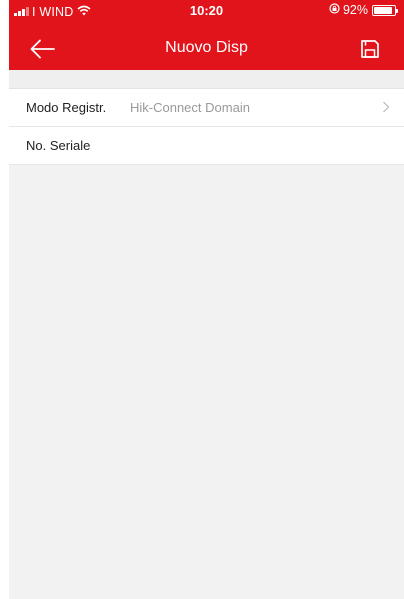  I want to click on save-button, so click(370, 49).